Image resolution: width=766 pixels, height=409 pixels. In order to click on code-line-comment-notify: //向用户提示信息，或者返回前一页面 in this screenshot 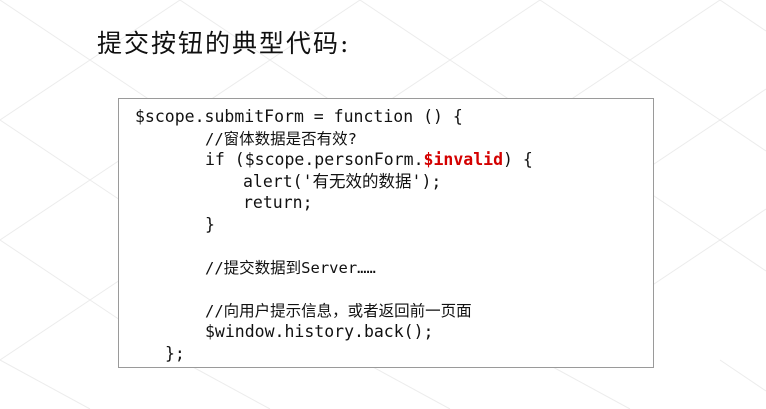, I will do `click(338, 311)`.